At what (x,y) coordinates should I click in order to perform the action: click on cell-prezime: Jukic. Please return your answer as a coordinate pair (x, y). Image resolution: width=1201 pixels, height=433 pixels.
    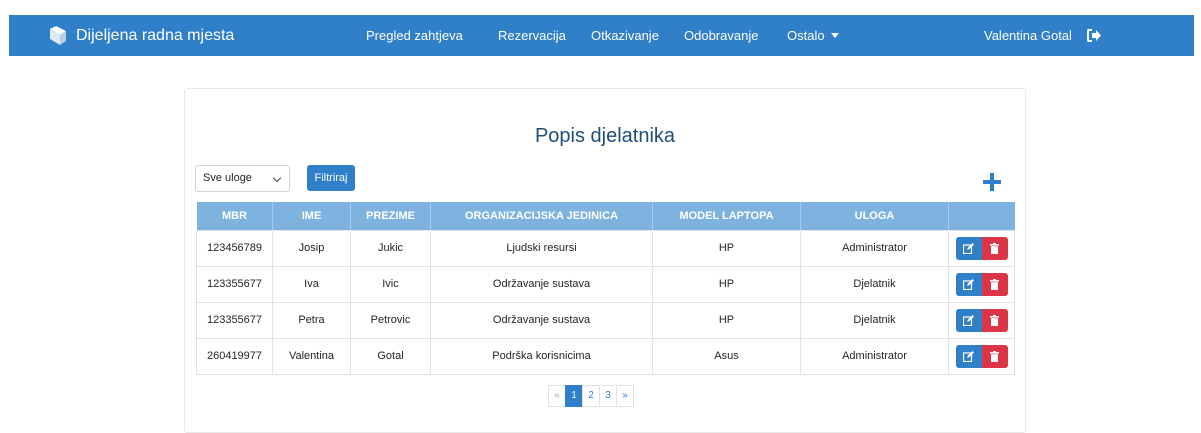
    Looking at the image, I should click on (390, 248).